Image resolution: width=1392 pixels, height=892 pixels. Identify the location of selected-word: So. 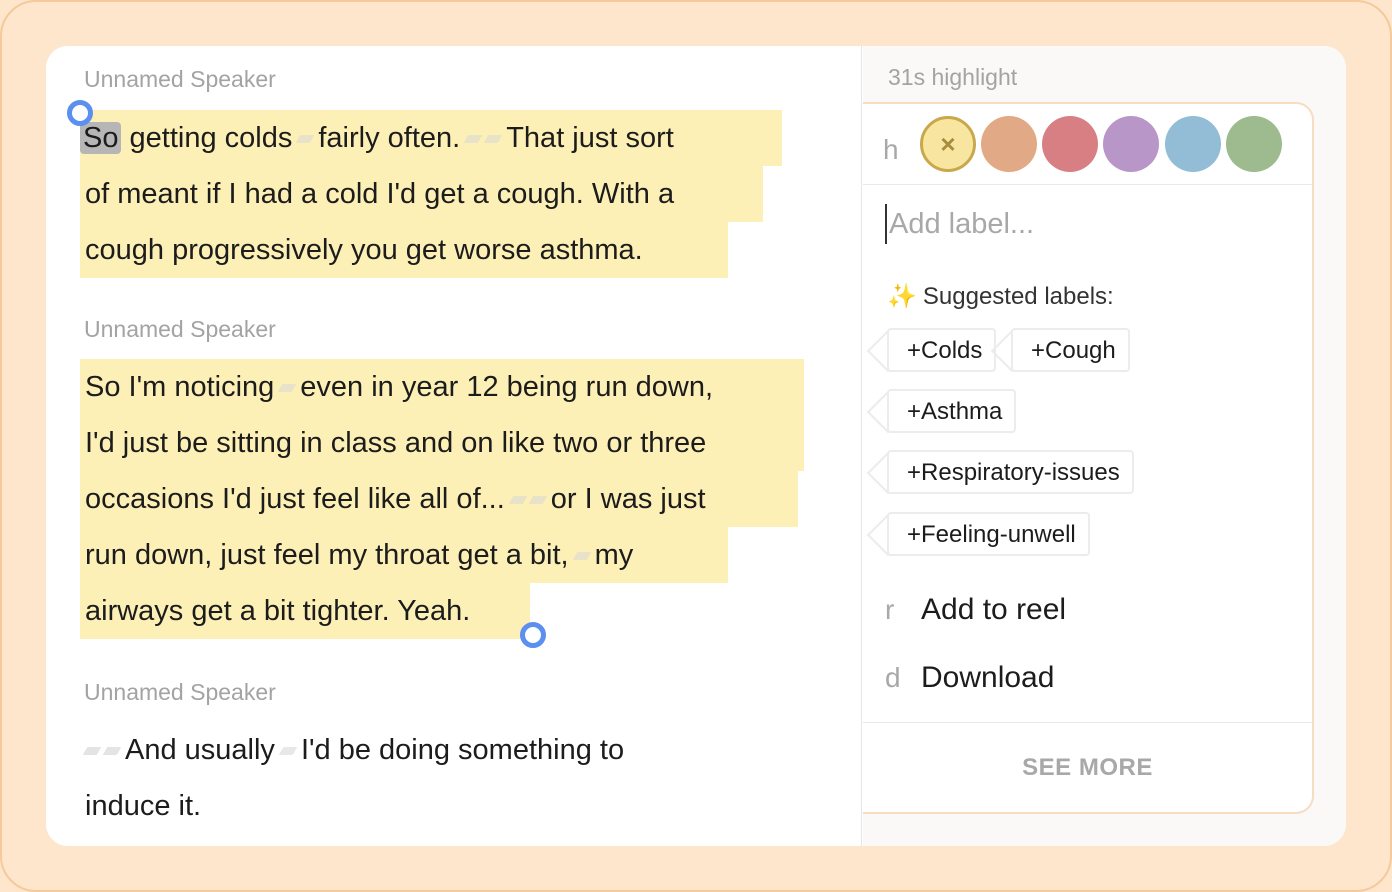
(101, 138).